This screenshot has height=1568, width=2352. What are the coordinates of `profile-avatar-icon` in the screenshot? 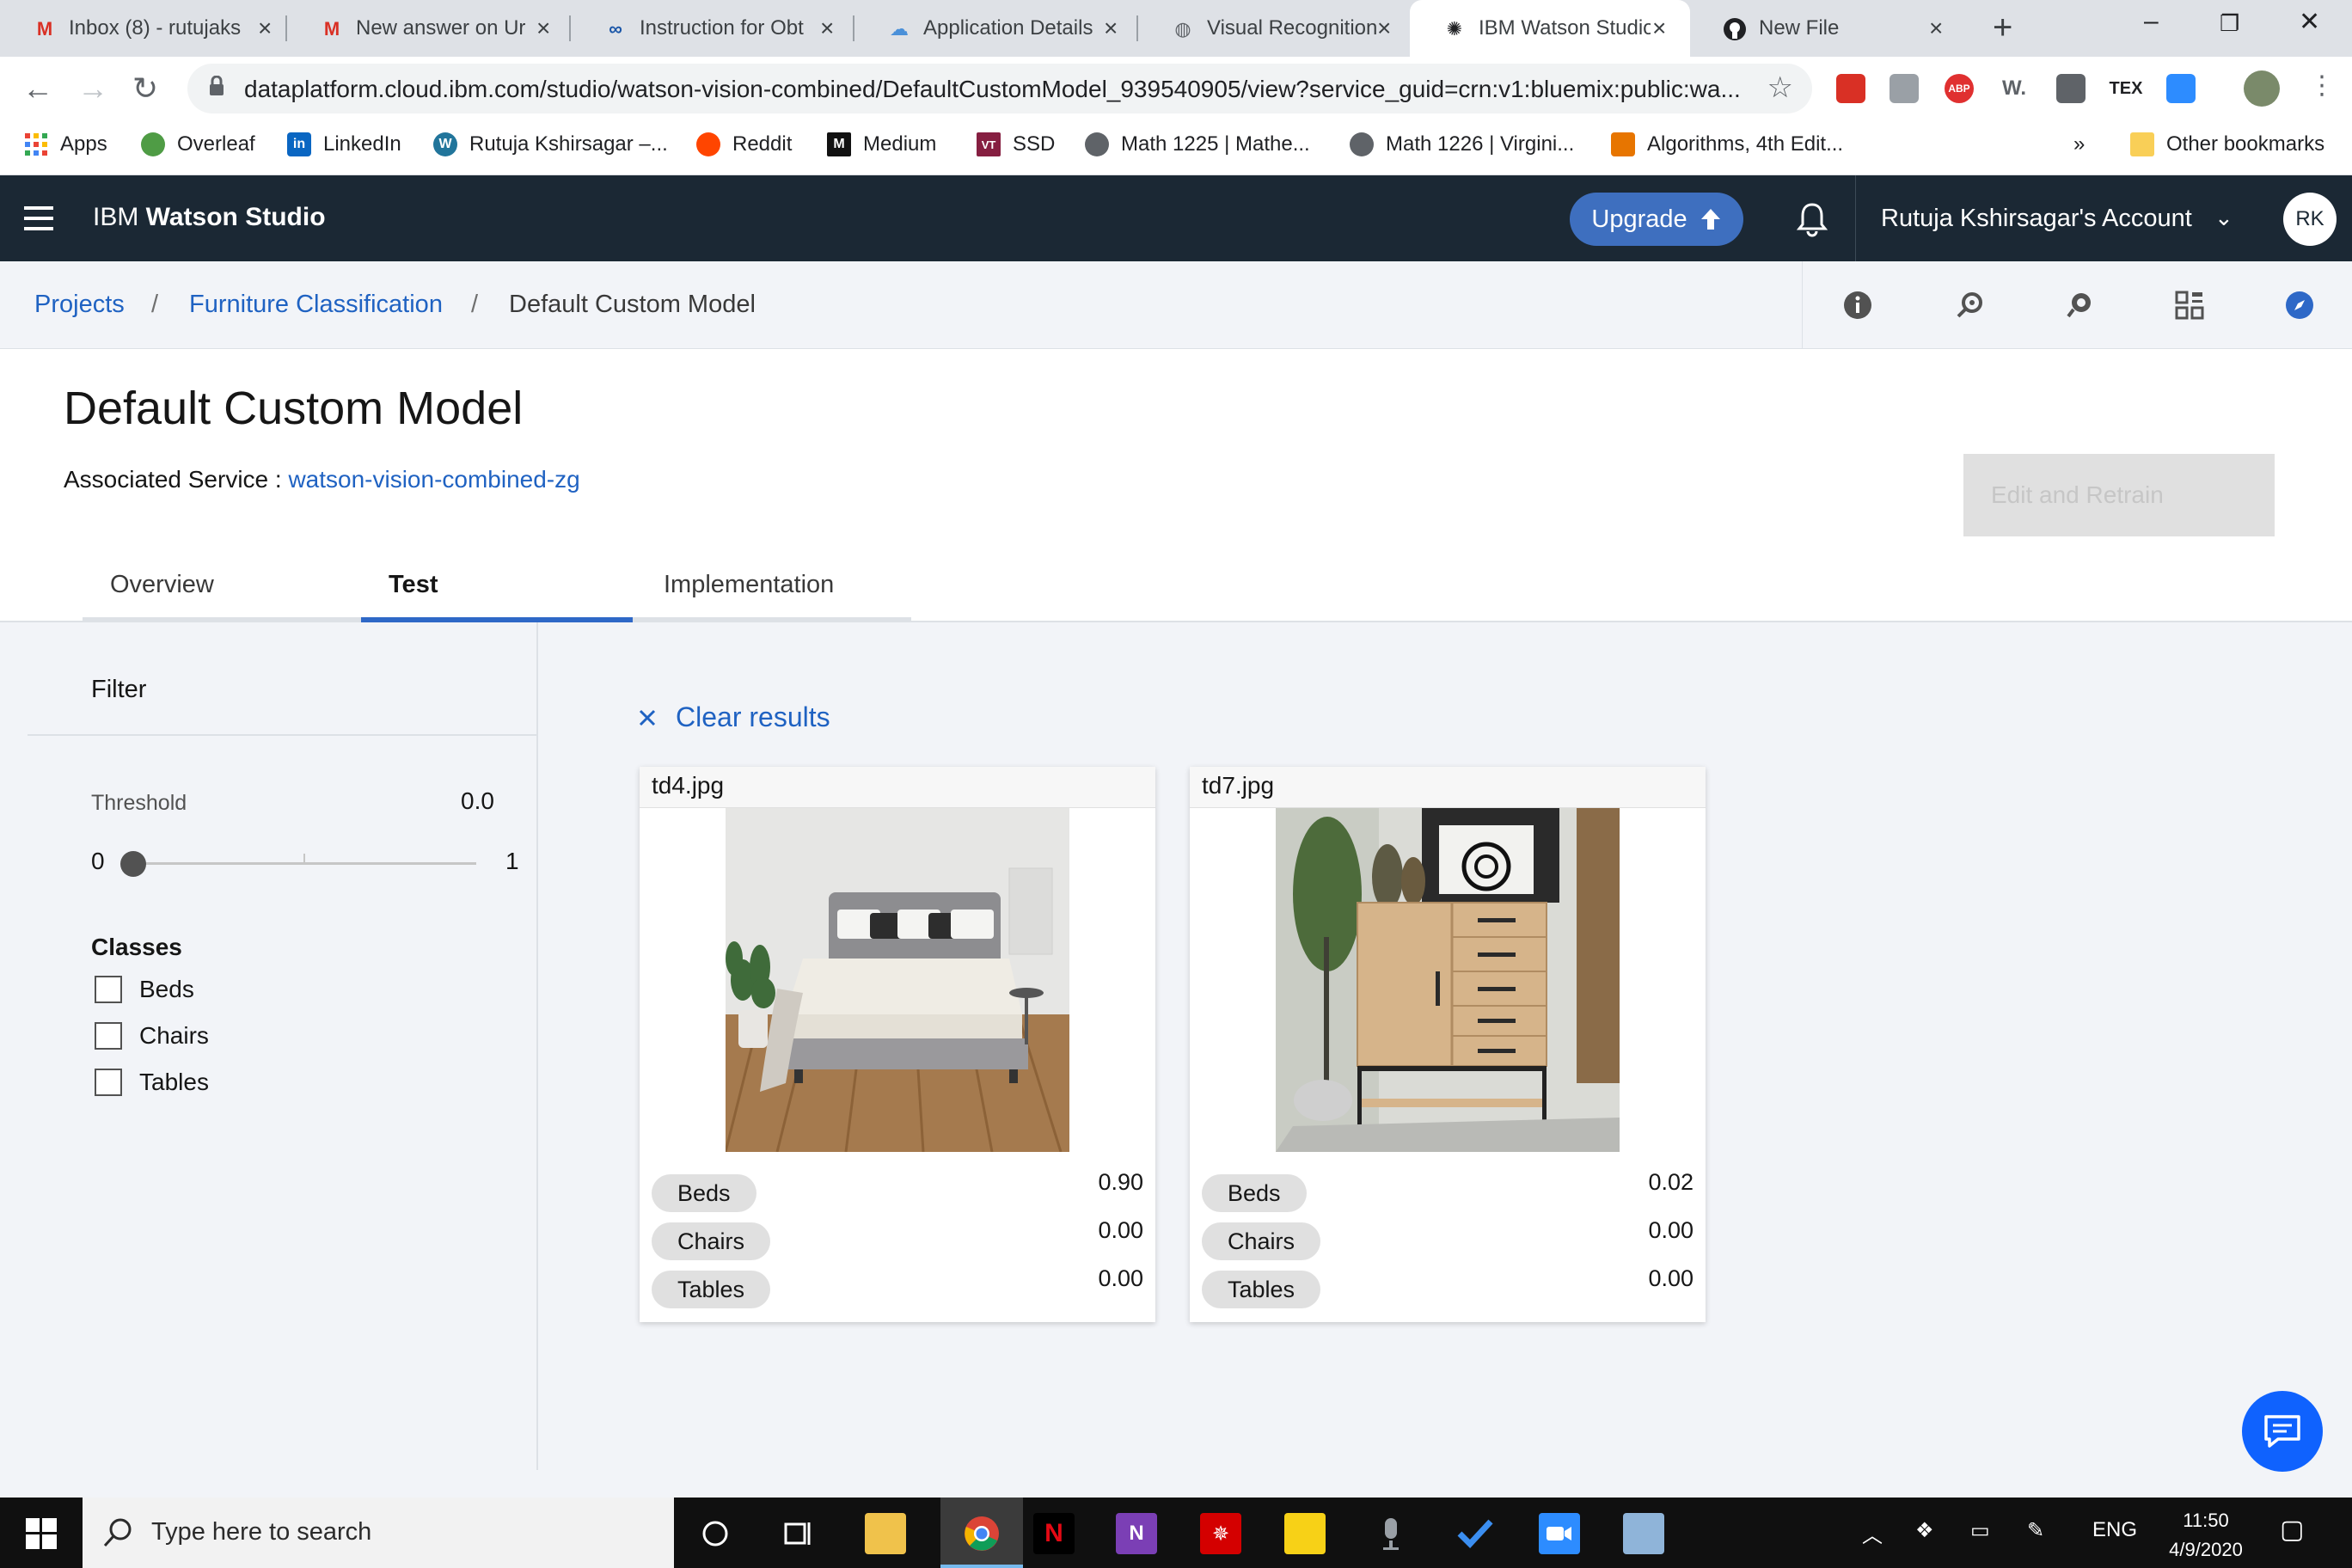 It's located at (2262, 88).